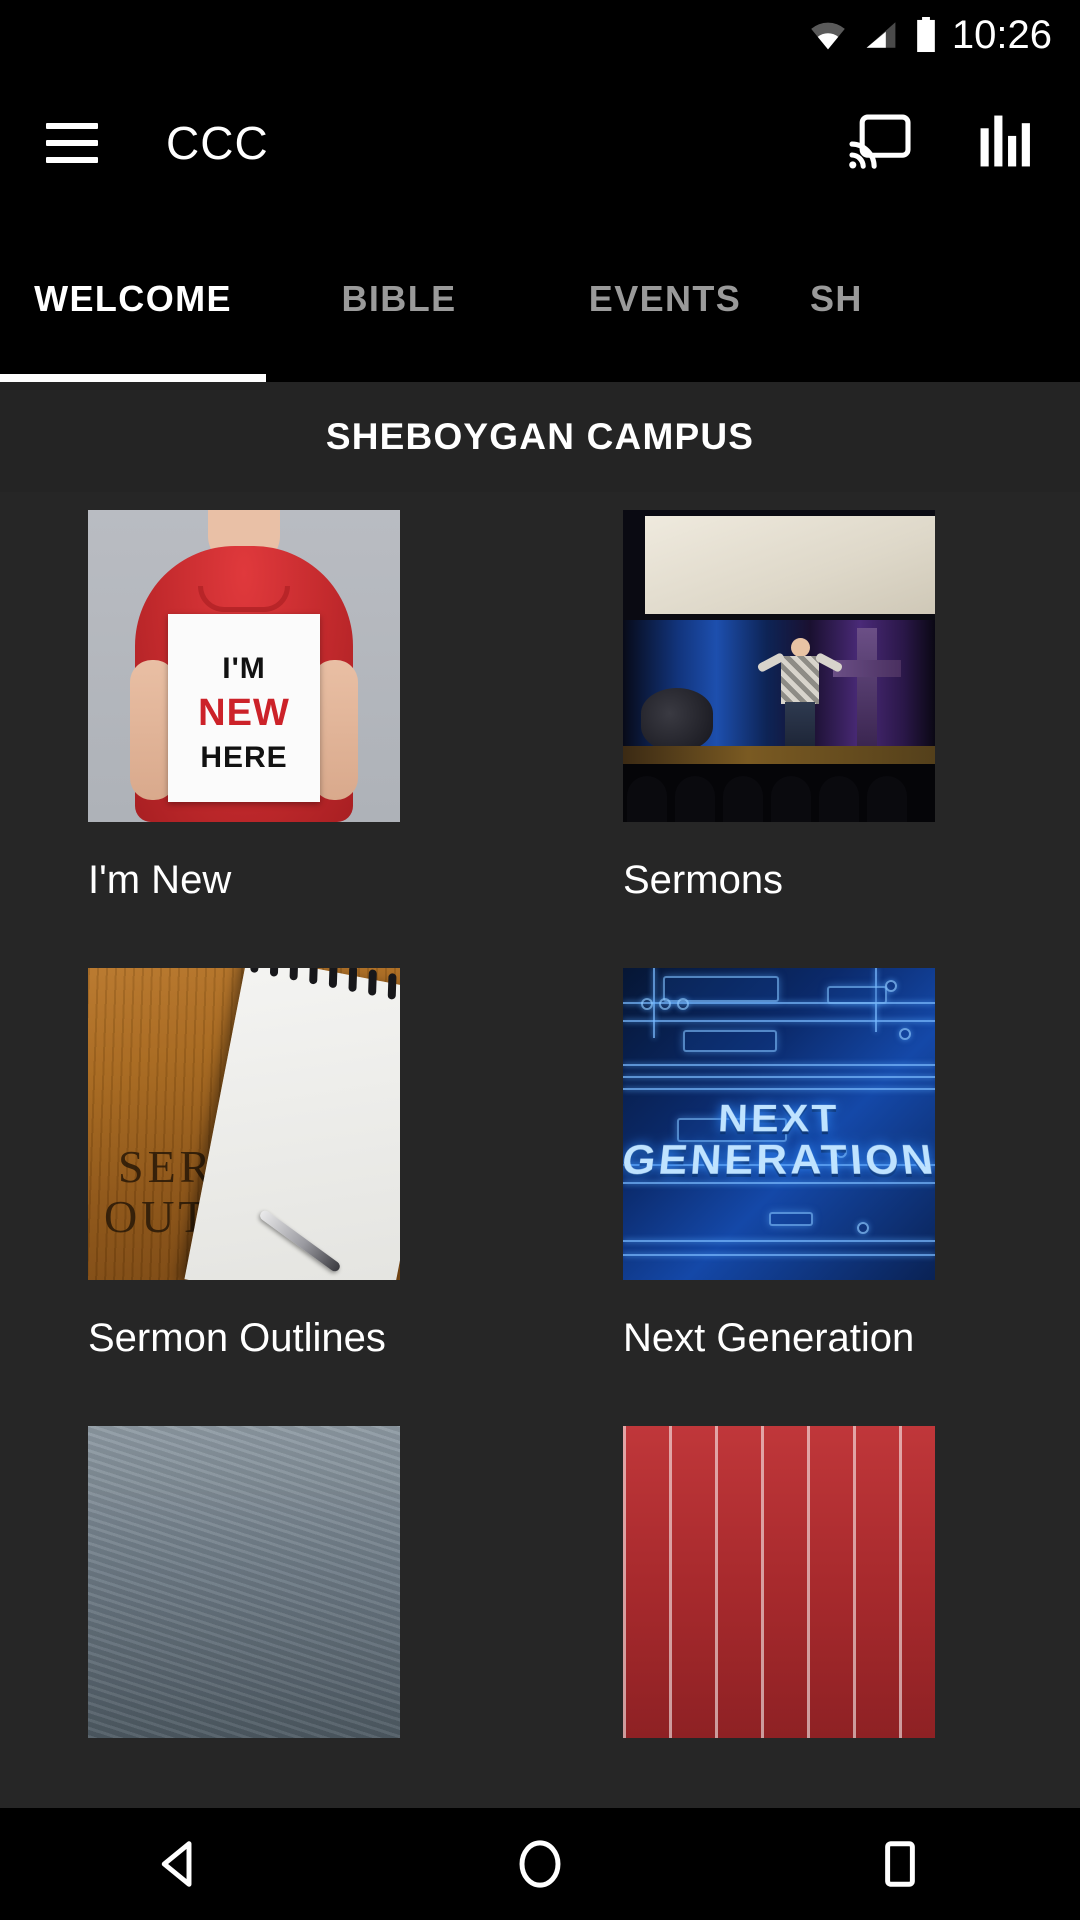 This screenshot has height=1920, width=1080. I want to click on cellular-signal-icon, so click(881, 35).